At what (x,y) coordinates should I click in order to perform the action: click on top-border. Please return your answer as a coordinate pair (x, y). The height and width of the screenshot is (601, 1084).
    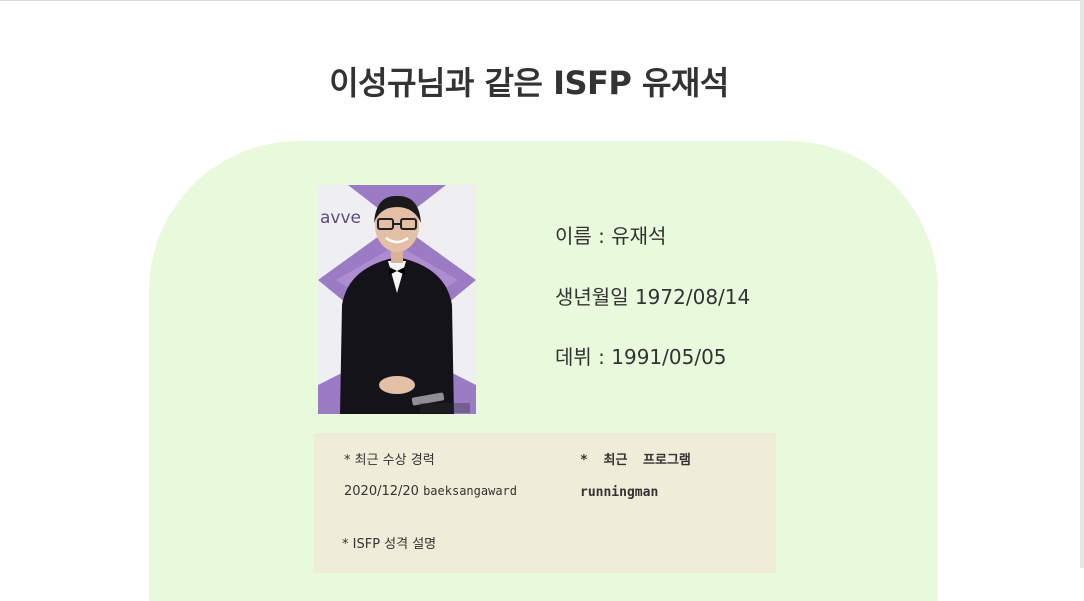
    Looking at the image, I should click on (542, 0).